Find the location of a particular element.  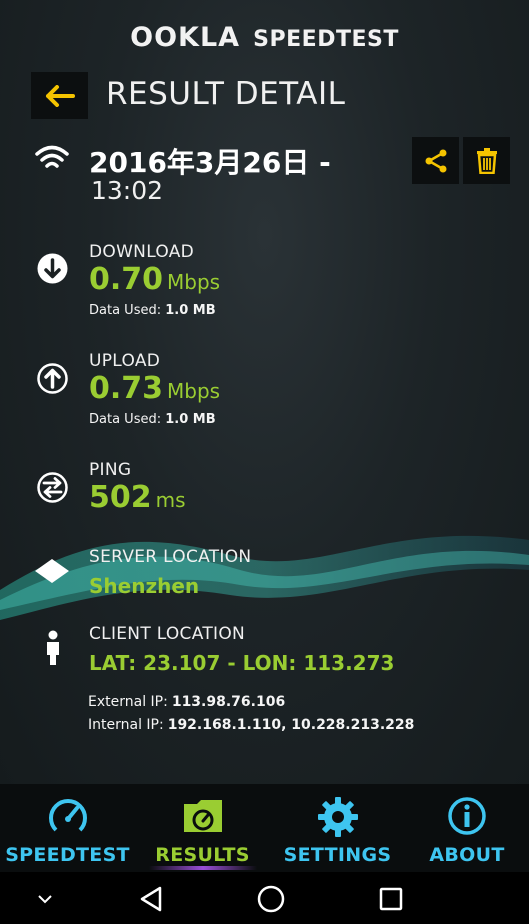

share-icon is located at coordinates (435, 160).